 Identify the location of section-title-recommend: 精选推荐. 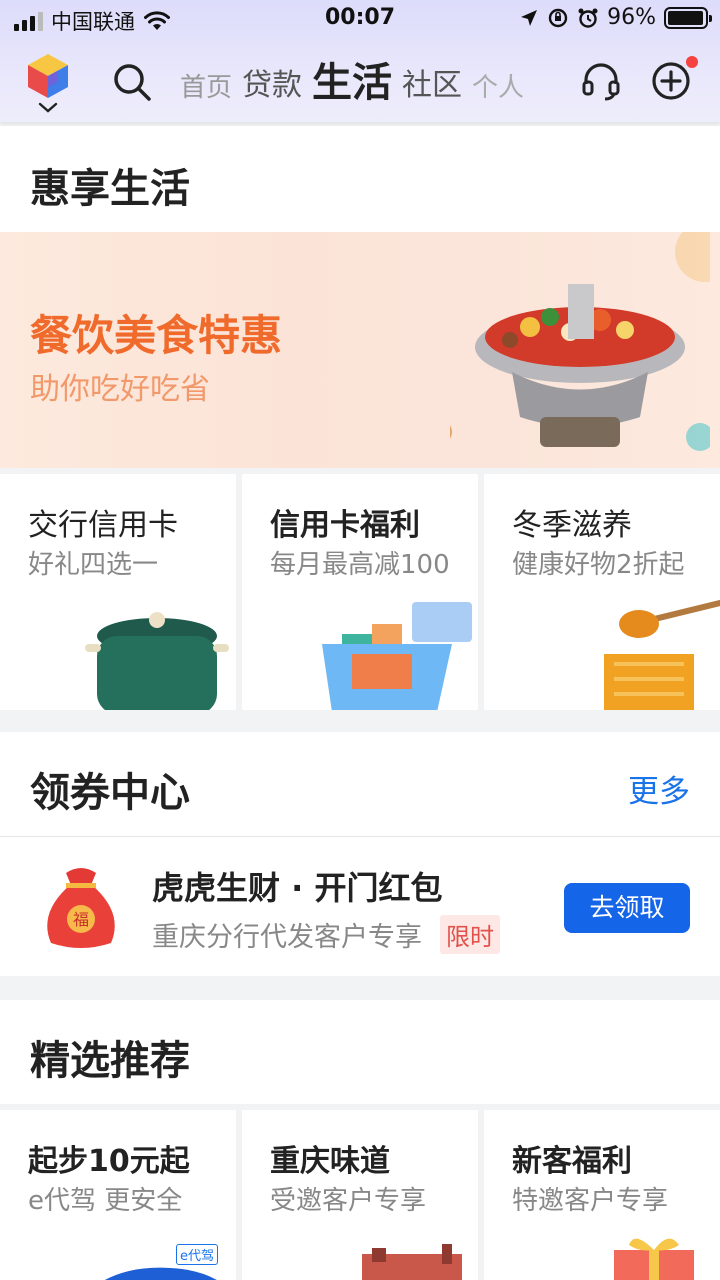
(110, 1061).